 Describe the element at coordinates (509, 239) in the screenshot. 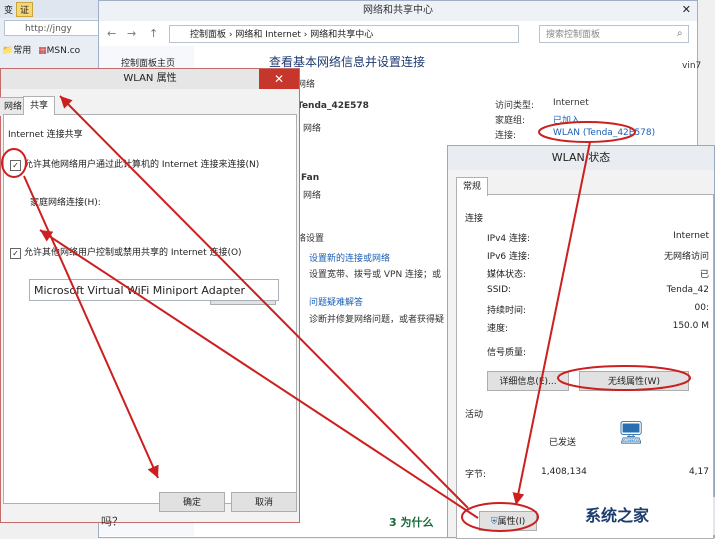

I see `ipv4-label: IPv4 连接:` at that location.